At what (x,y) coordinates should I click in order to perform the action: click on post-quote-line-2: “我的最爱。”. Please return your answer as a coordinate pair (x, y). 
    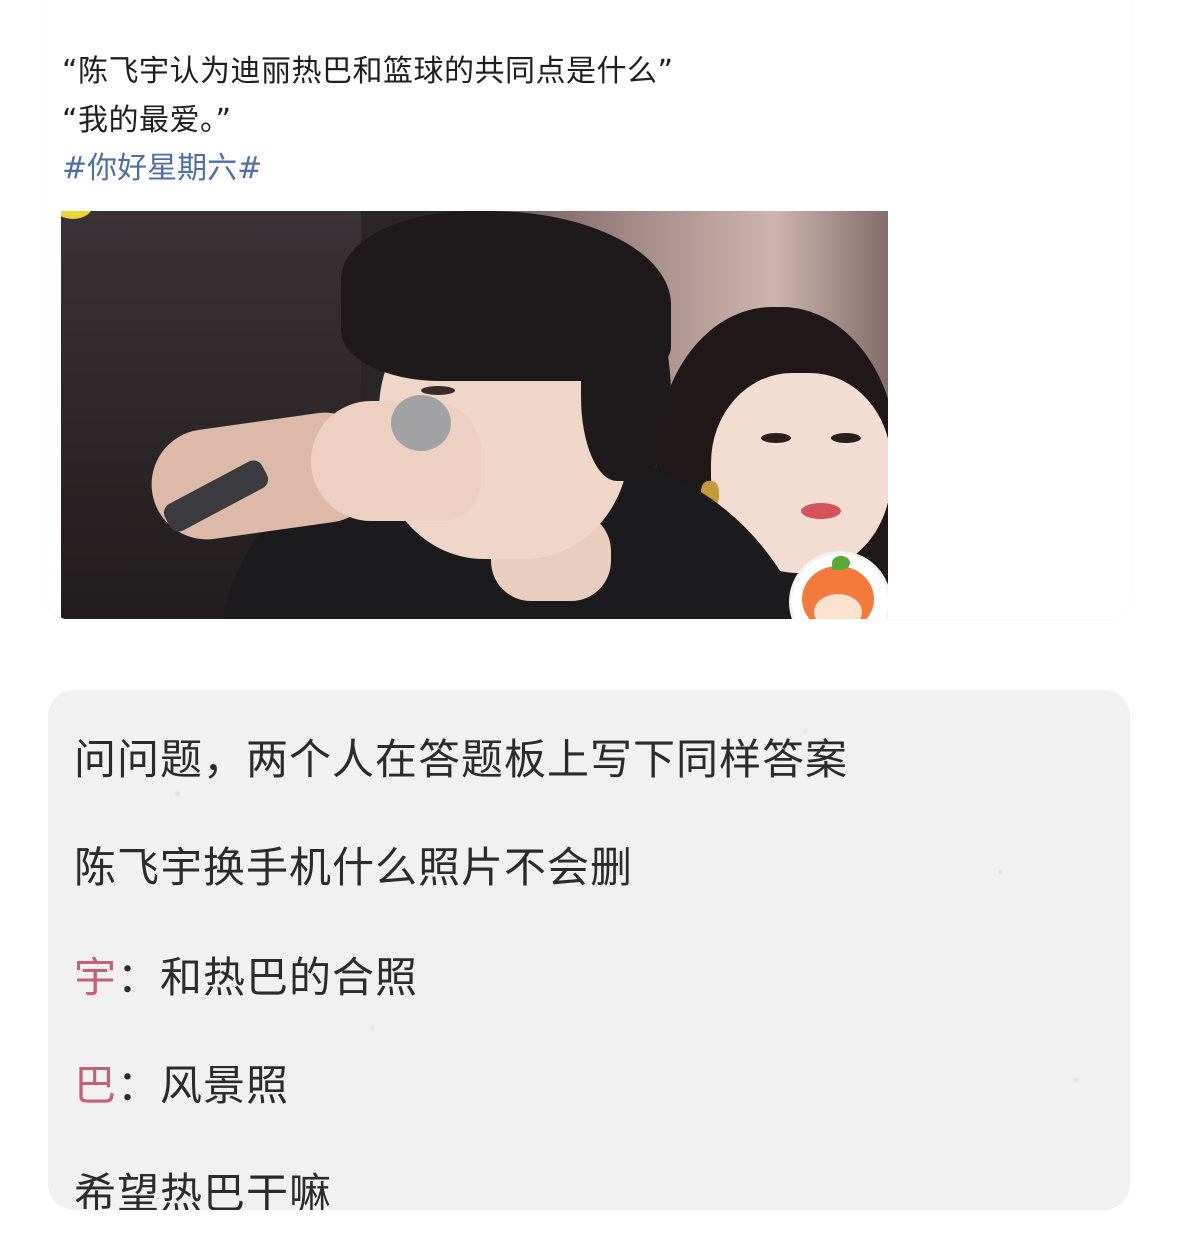
    Looking at the image, I should click on (147, 120).